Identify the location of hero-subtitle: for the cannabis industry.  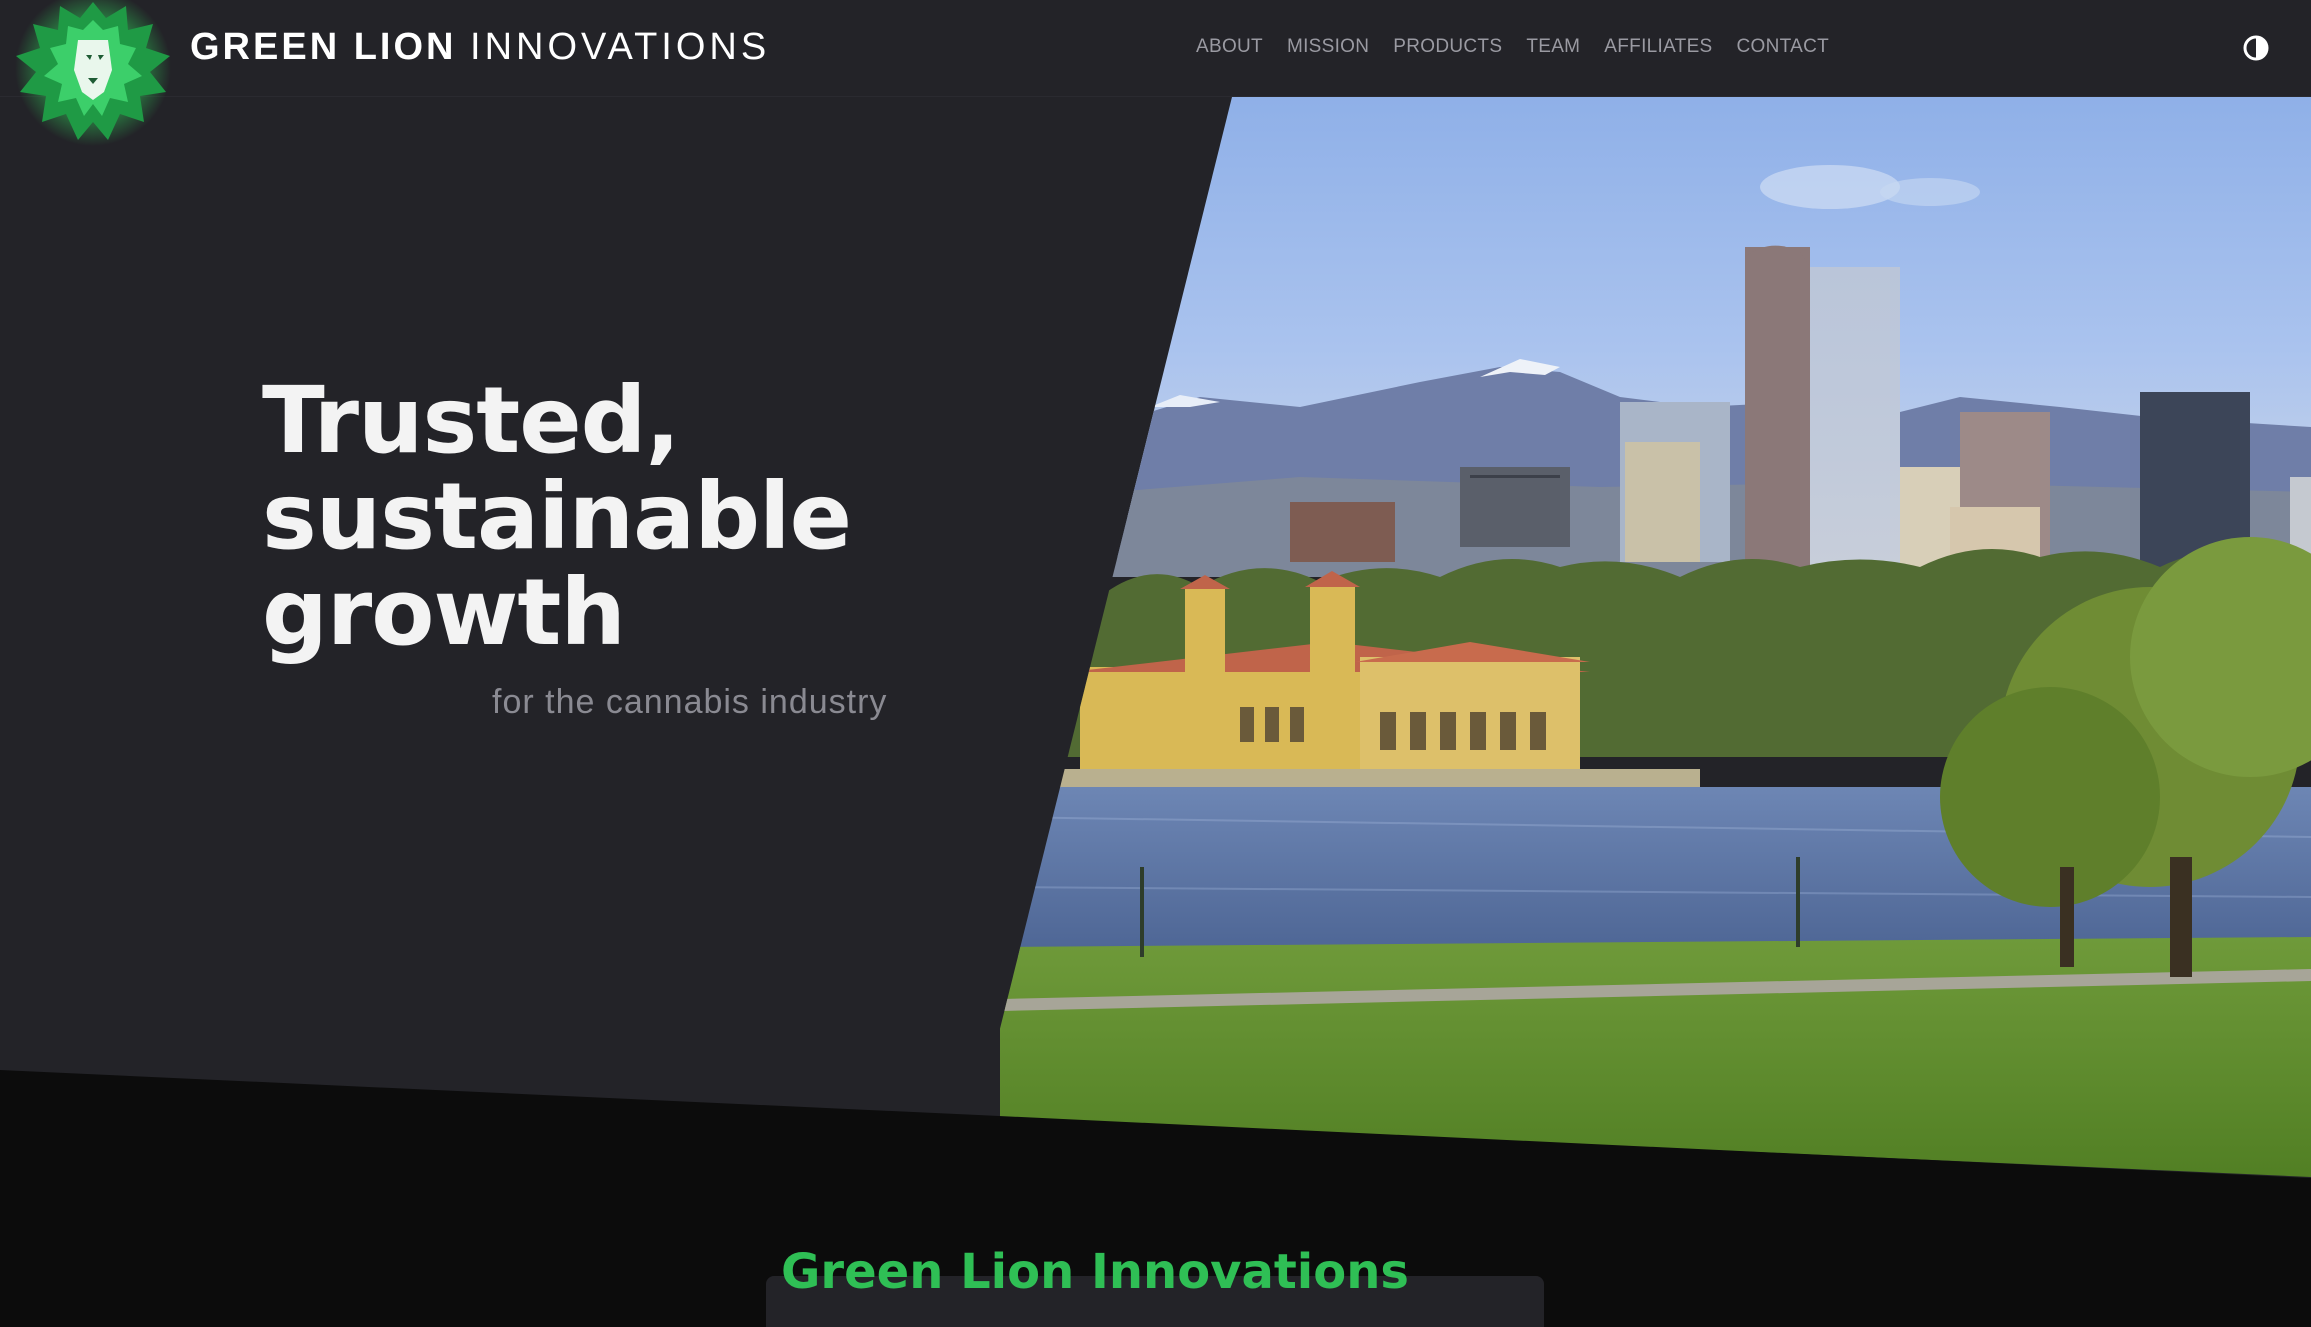
(690, 702).